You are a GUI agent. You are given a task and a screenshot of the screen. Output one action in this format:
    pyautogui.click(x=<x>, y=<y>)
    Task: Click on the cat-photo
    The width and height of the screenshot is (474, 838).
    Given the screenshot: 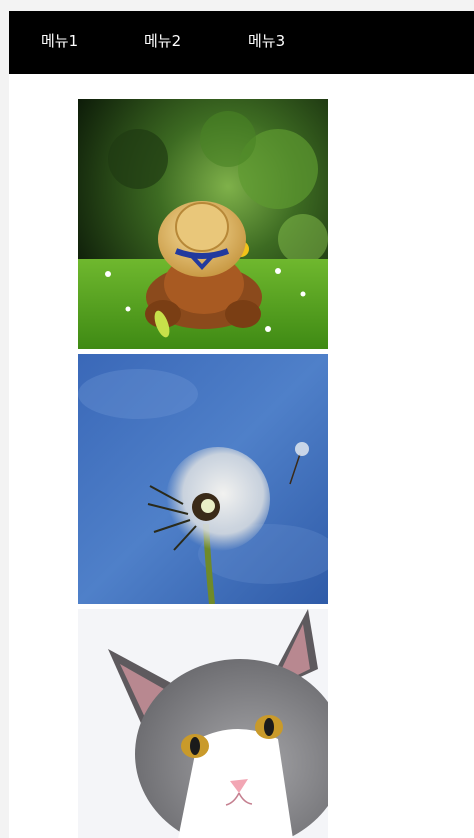 What is the action you would take?
    pyautogui.click(x=203, y=723)
    